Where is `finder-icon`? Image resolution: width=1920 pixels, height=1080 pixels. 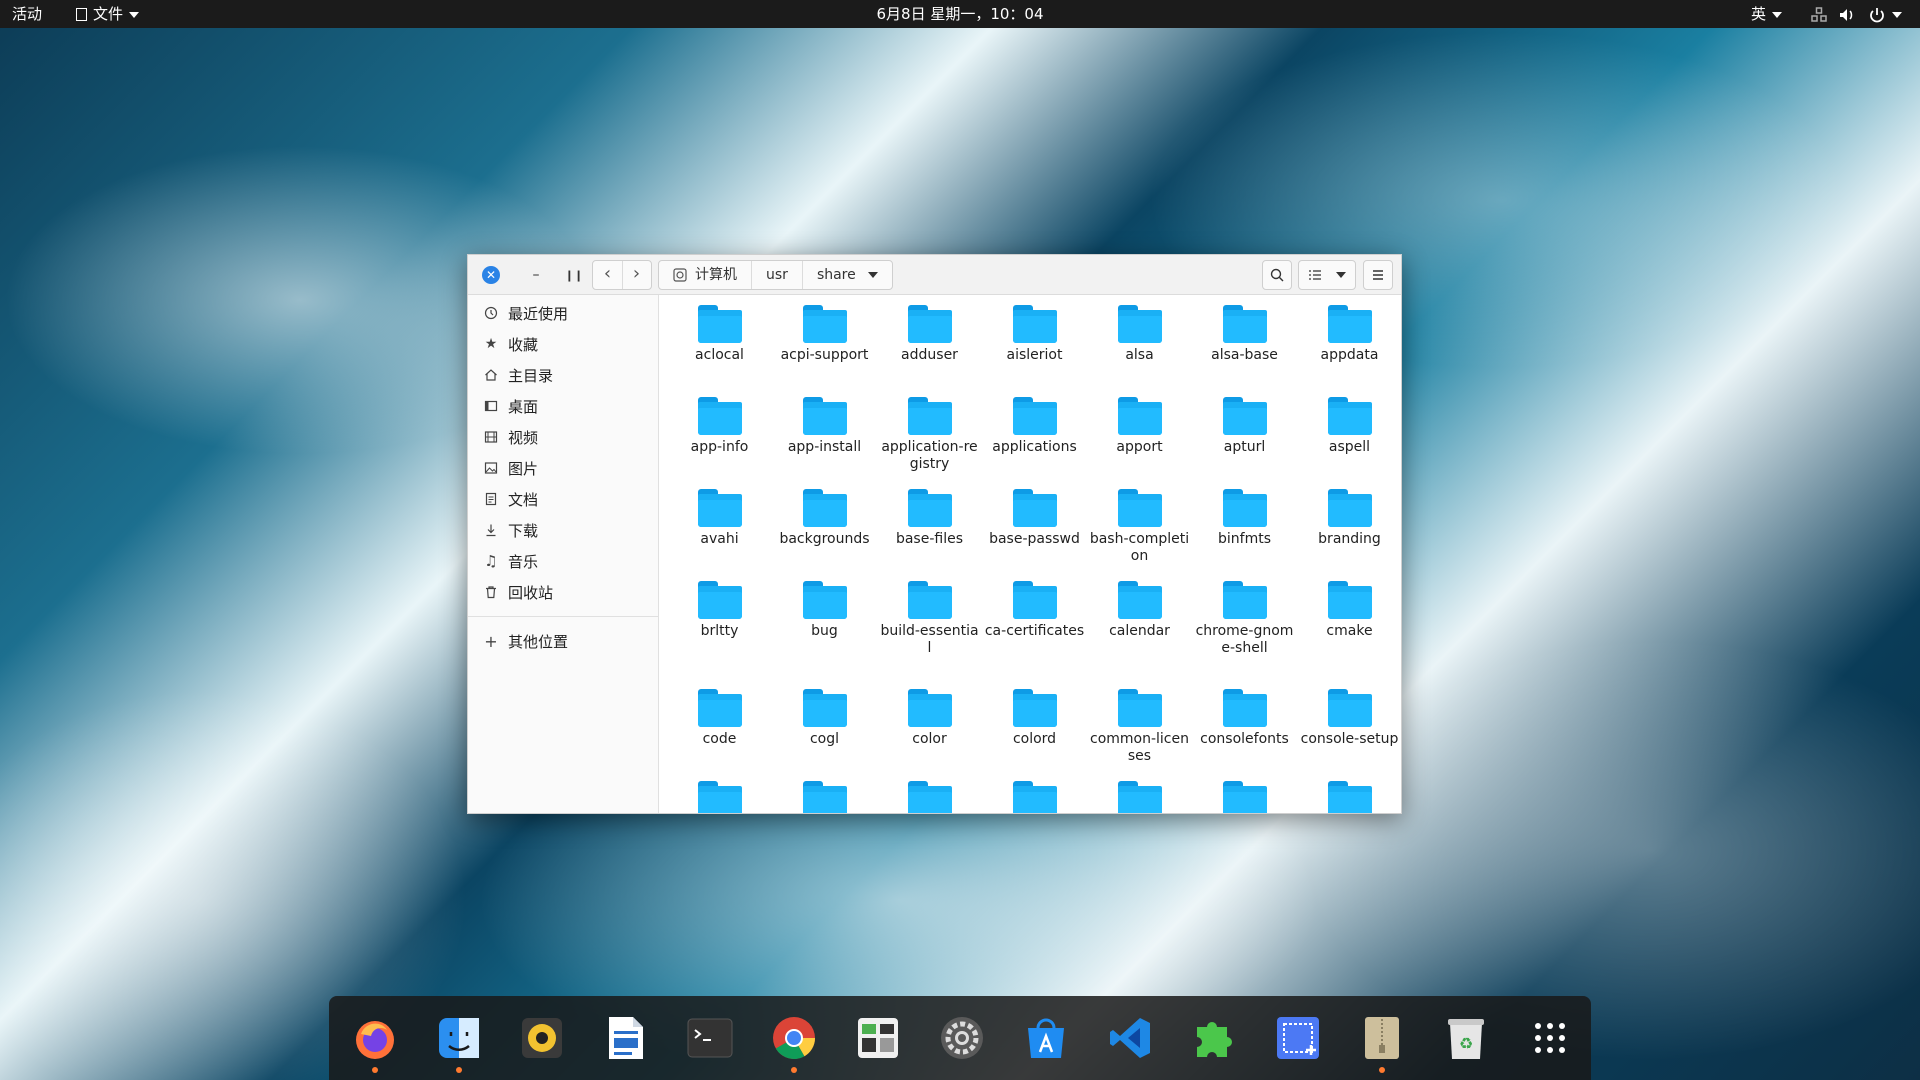 finder-icon is located at coordinates (459, 1042).